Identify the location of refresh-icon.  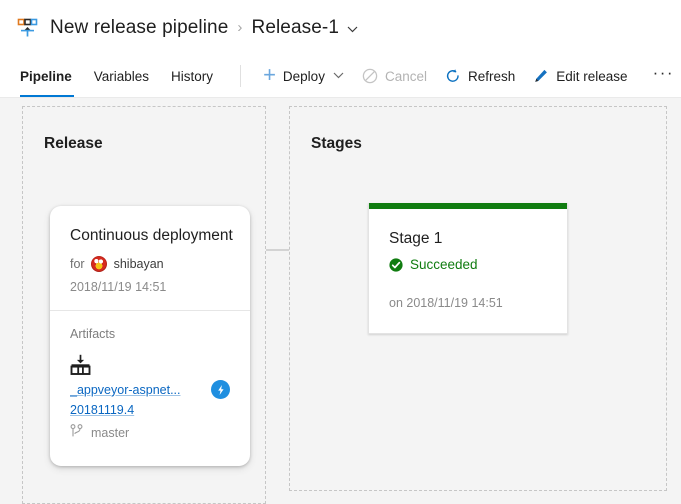
(453, 76).